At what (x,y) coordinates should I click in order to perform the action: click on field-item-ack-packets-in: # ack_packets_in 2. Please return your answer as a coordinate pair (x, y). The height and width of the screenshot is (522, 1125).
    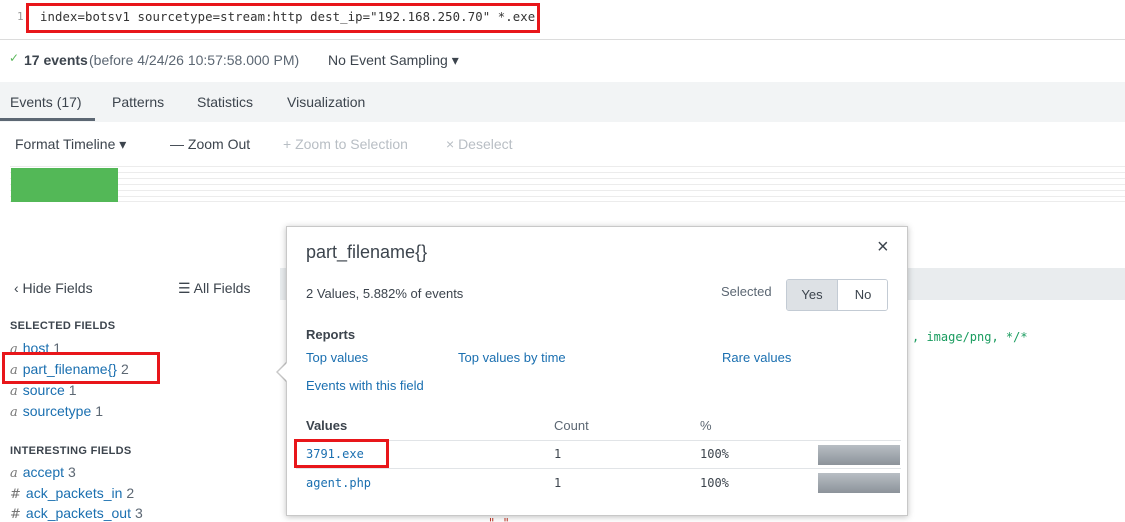
    Looking at the image, I should click on (72, 493).